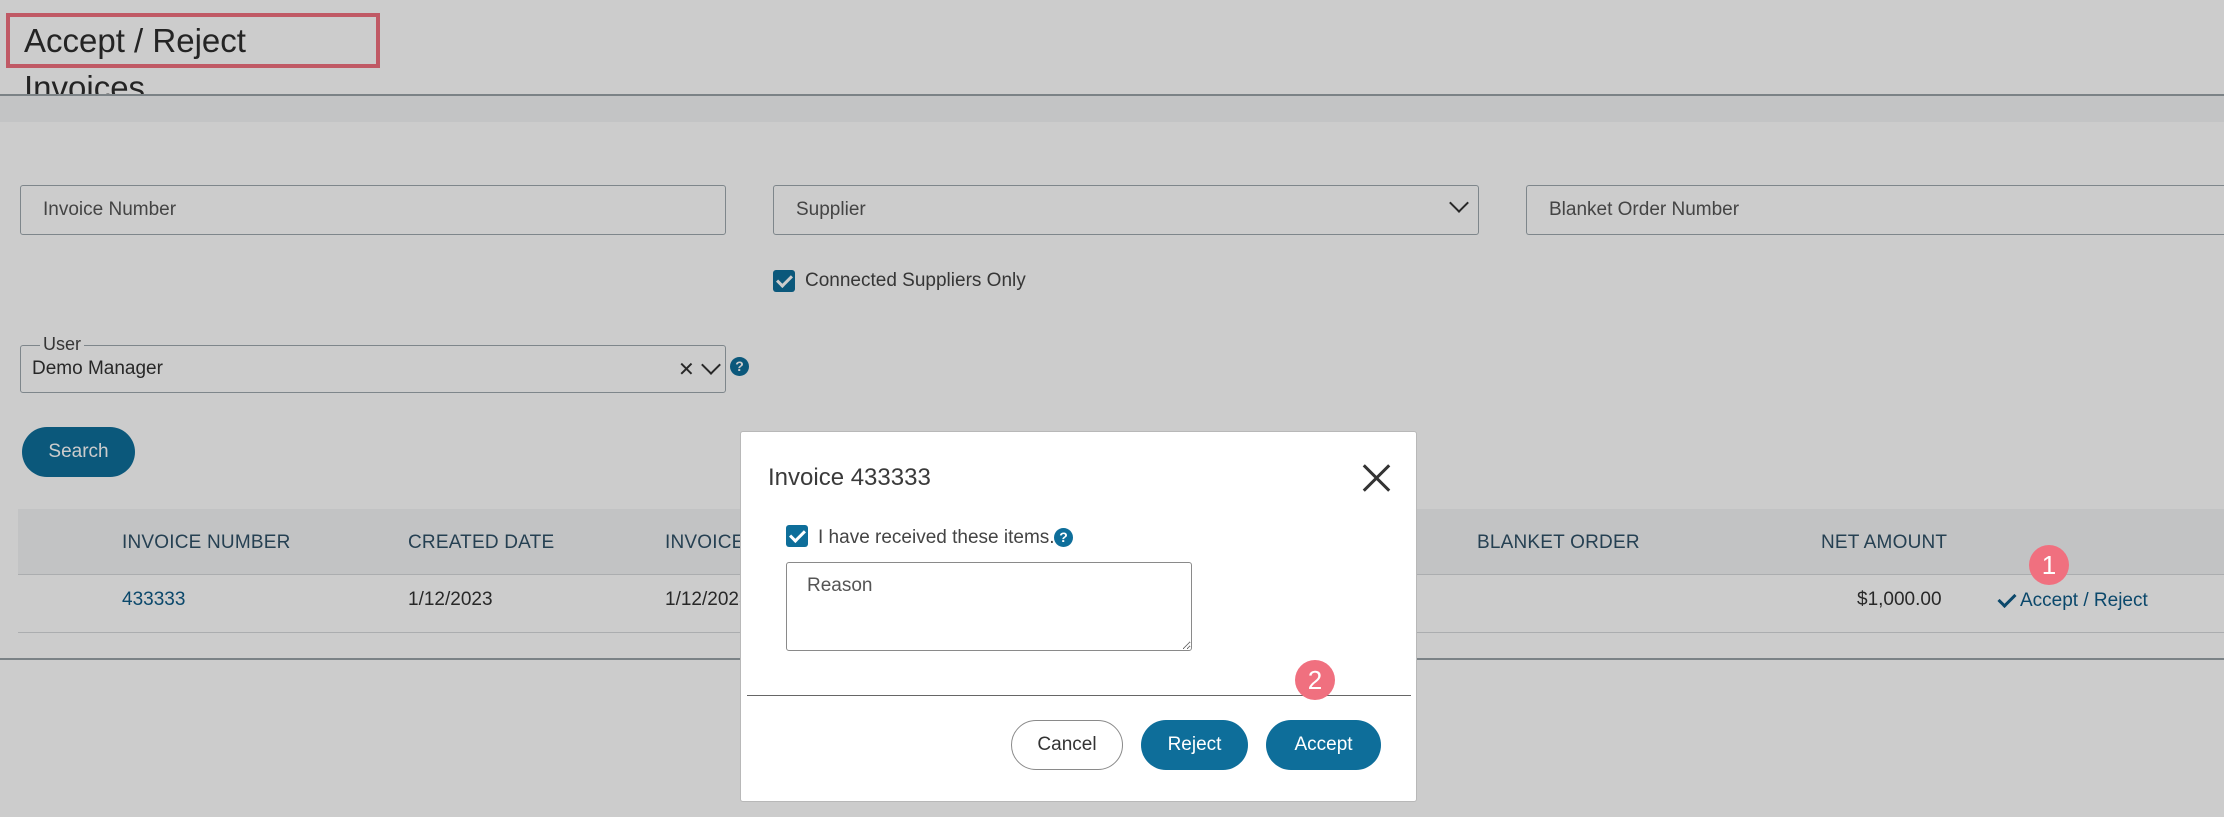 Image resolution: width=2224 pixels, height=817 pixels. Describe the element at coordinates (849, 477) in the screenshot. I see `modal-title: Invoice 433333` at that location.